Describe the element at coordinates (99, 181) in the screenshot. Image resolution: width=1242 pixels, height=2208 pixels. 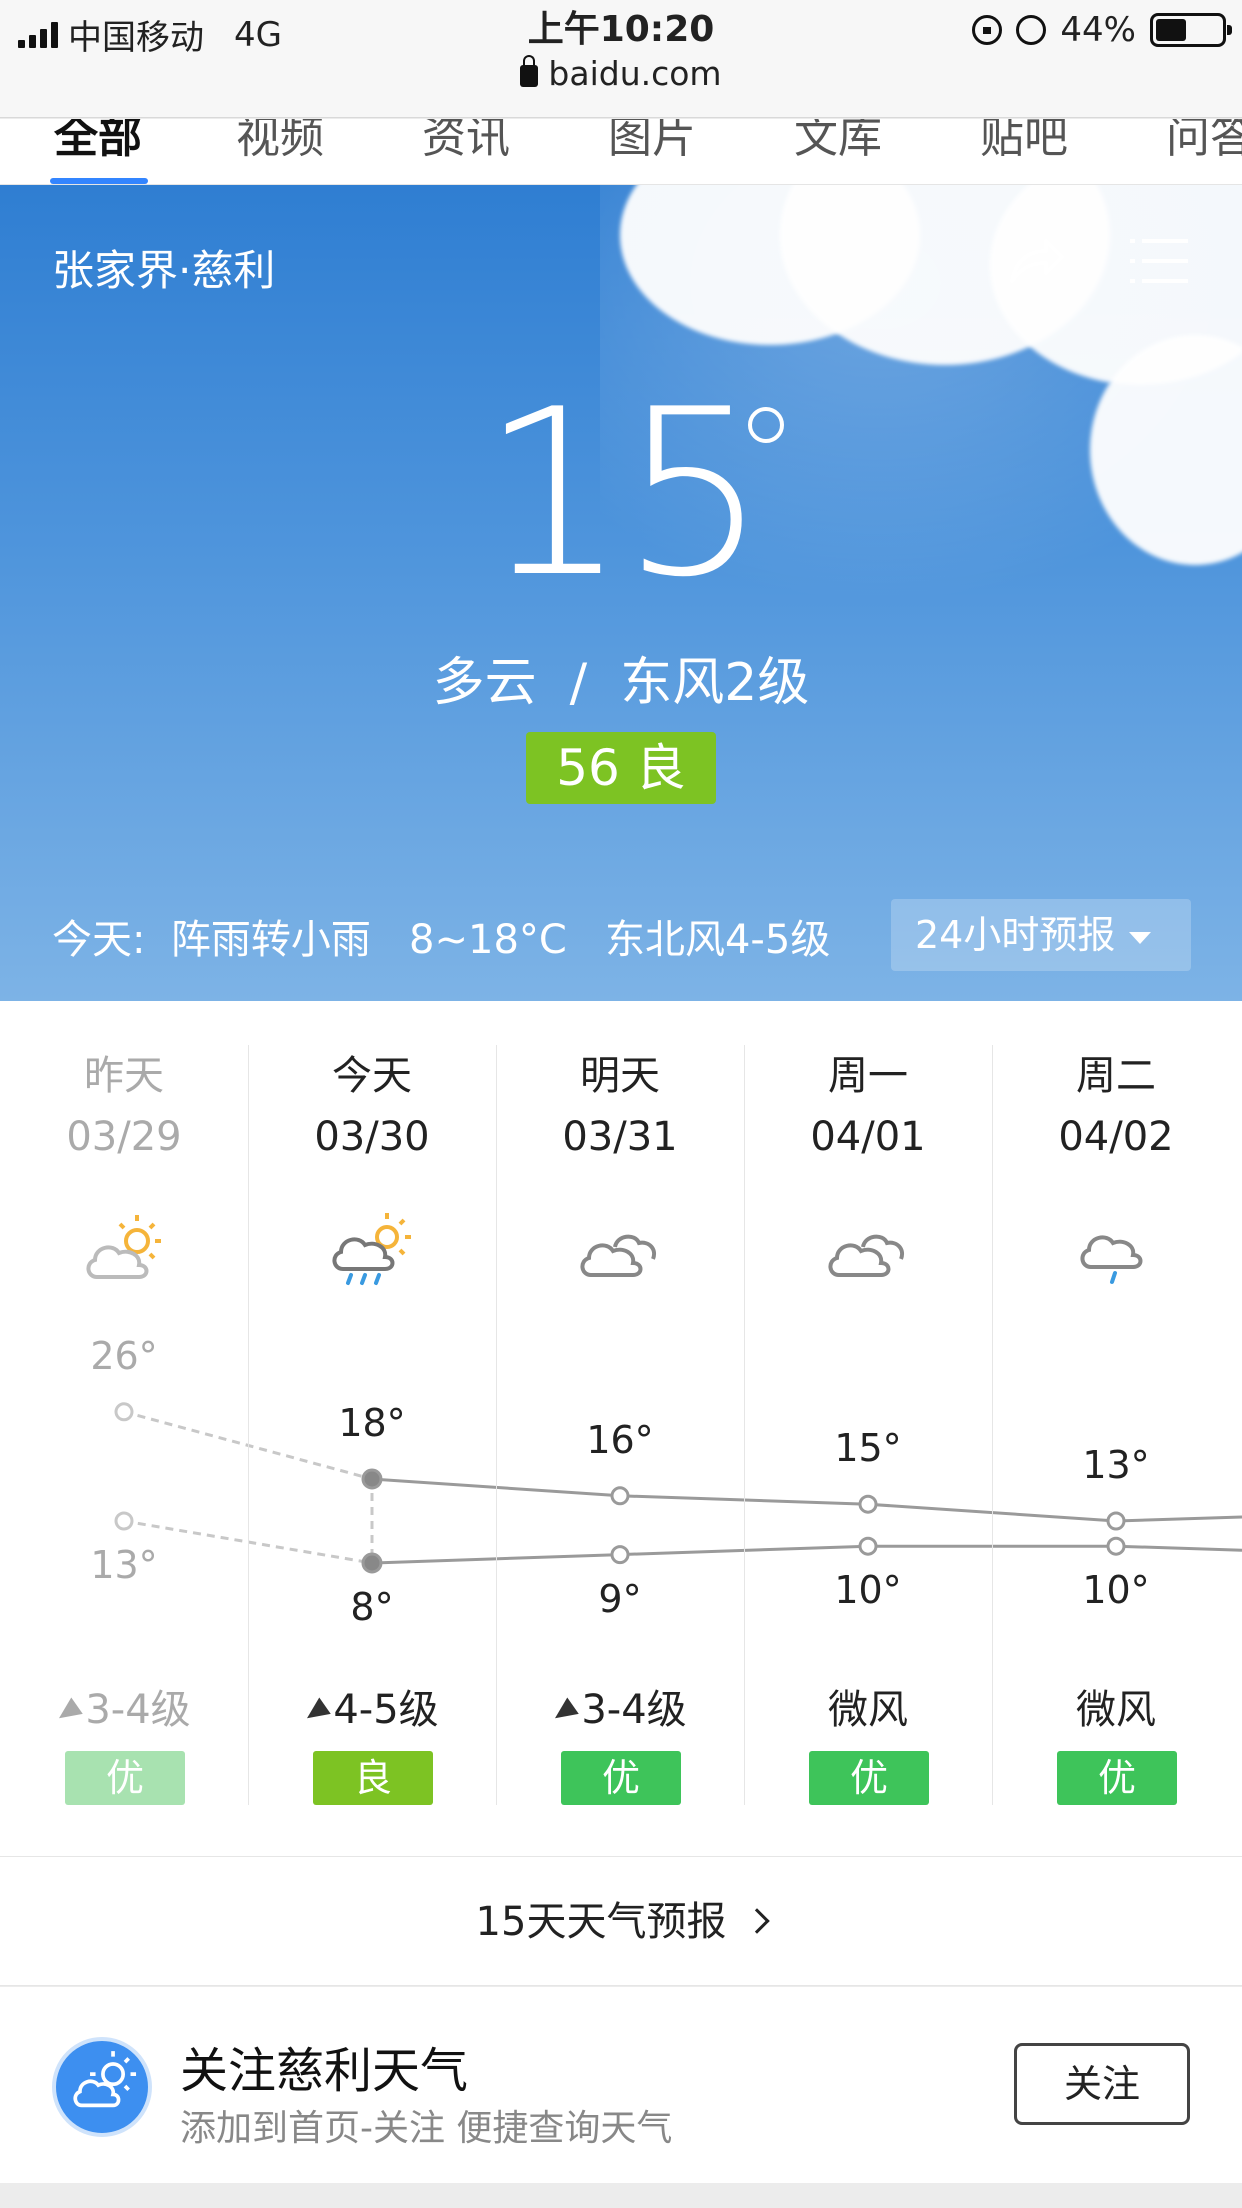
I see `active-tab-indicator` at that location.